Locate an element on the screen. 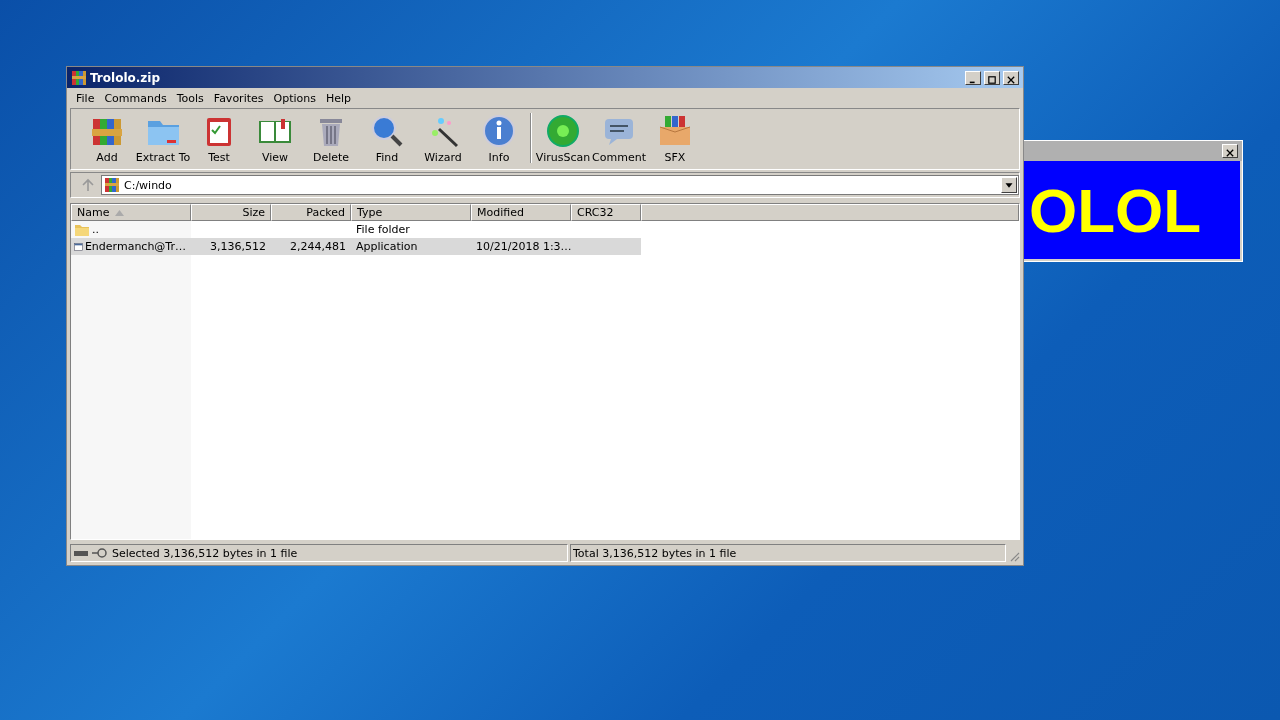 This screenshot has height=720, width=1280. status-text: Selected 3,136,512 bytes in 1 file is located at coordinates (205, 553).